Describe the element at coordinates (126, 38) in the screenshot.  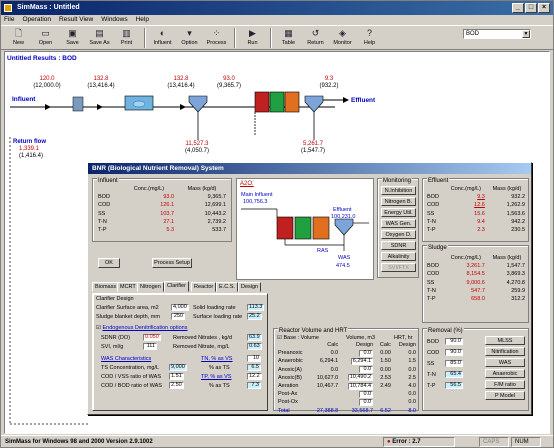
I see `print-button: ▥ Print` at that location.